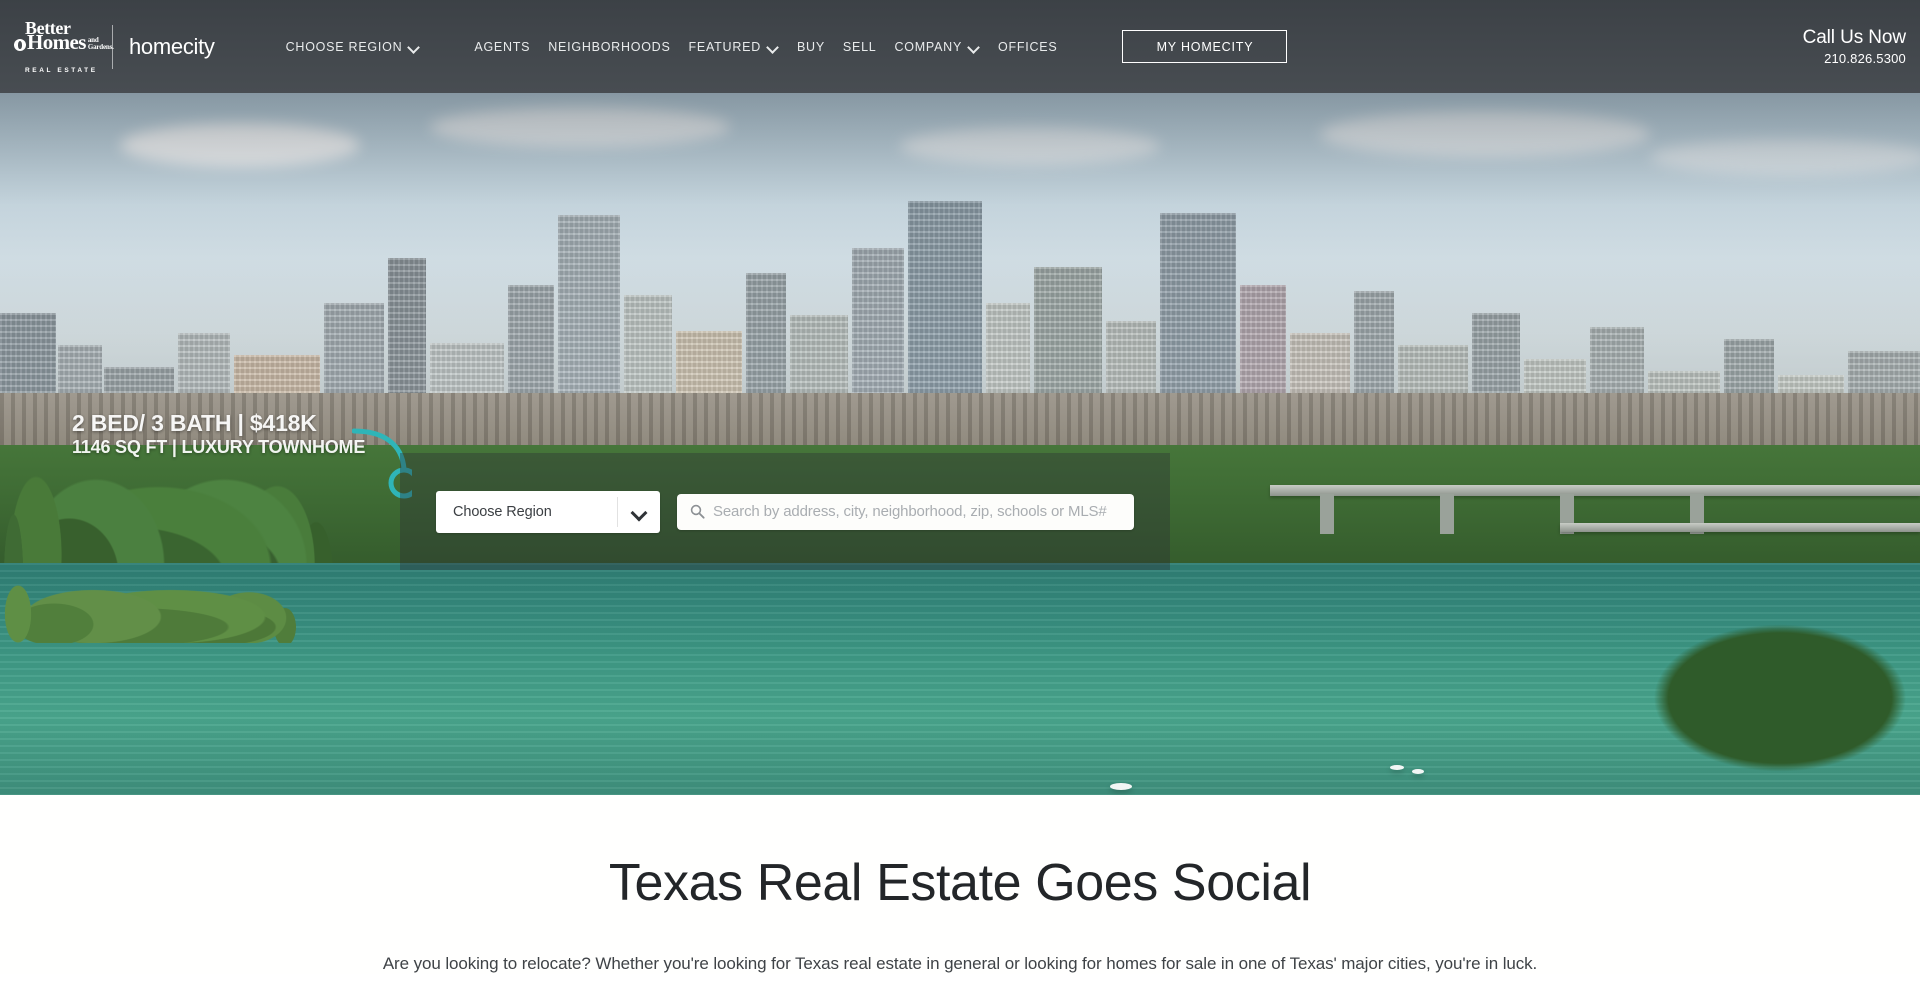 Image resolution: width=1920 pixels, height=993 pixels. I want to click on search-input, so click(905, 511).